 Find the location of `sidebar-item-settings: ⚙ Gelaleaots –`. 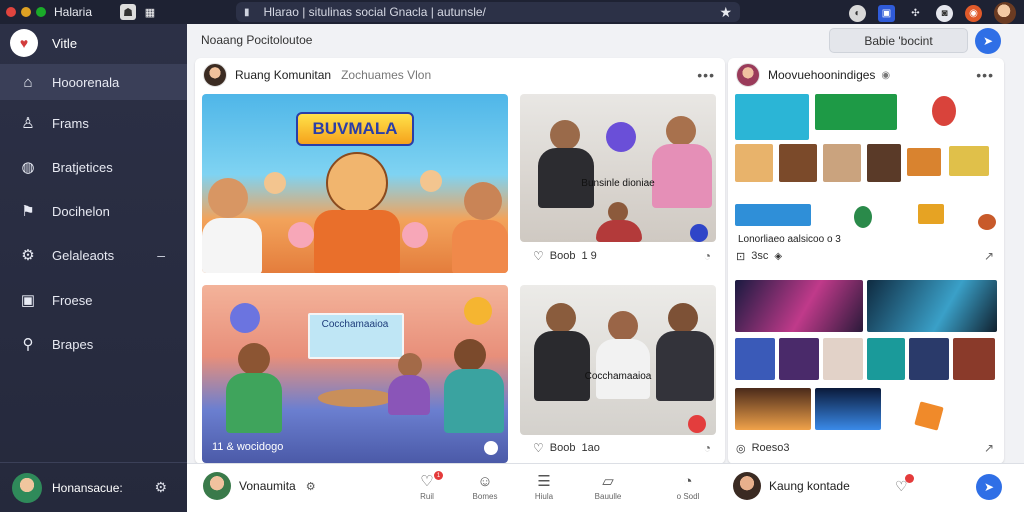

sidebar-item-settings: ⚙ Gelaleaots – is located at coordinates (93, 255).